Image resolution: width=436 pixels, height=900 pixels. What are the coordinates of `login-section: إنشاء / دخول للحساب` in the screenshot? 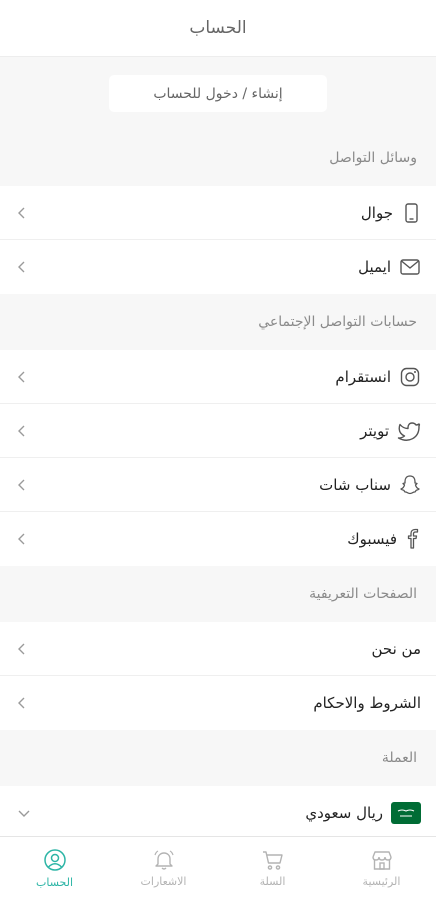 It's located at (218, 93).